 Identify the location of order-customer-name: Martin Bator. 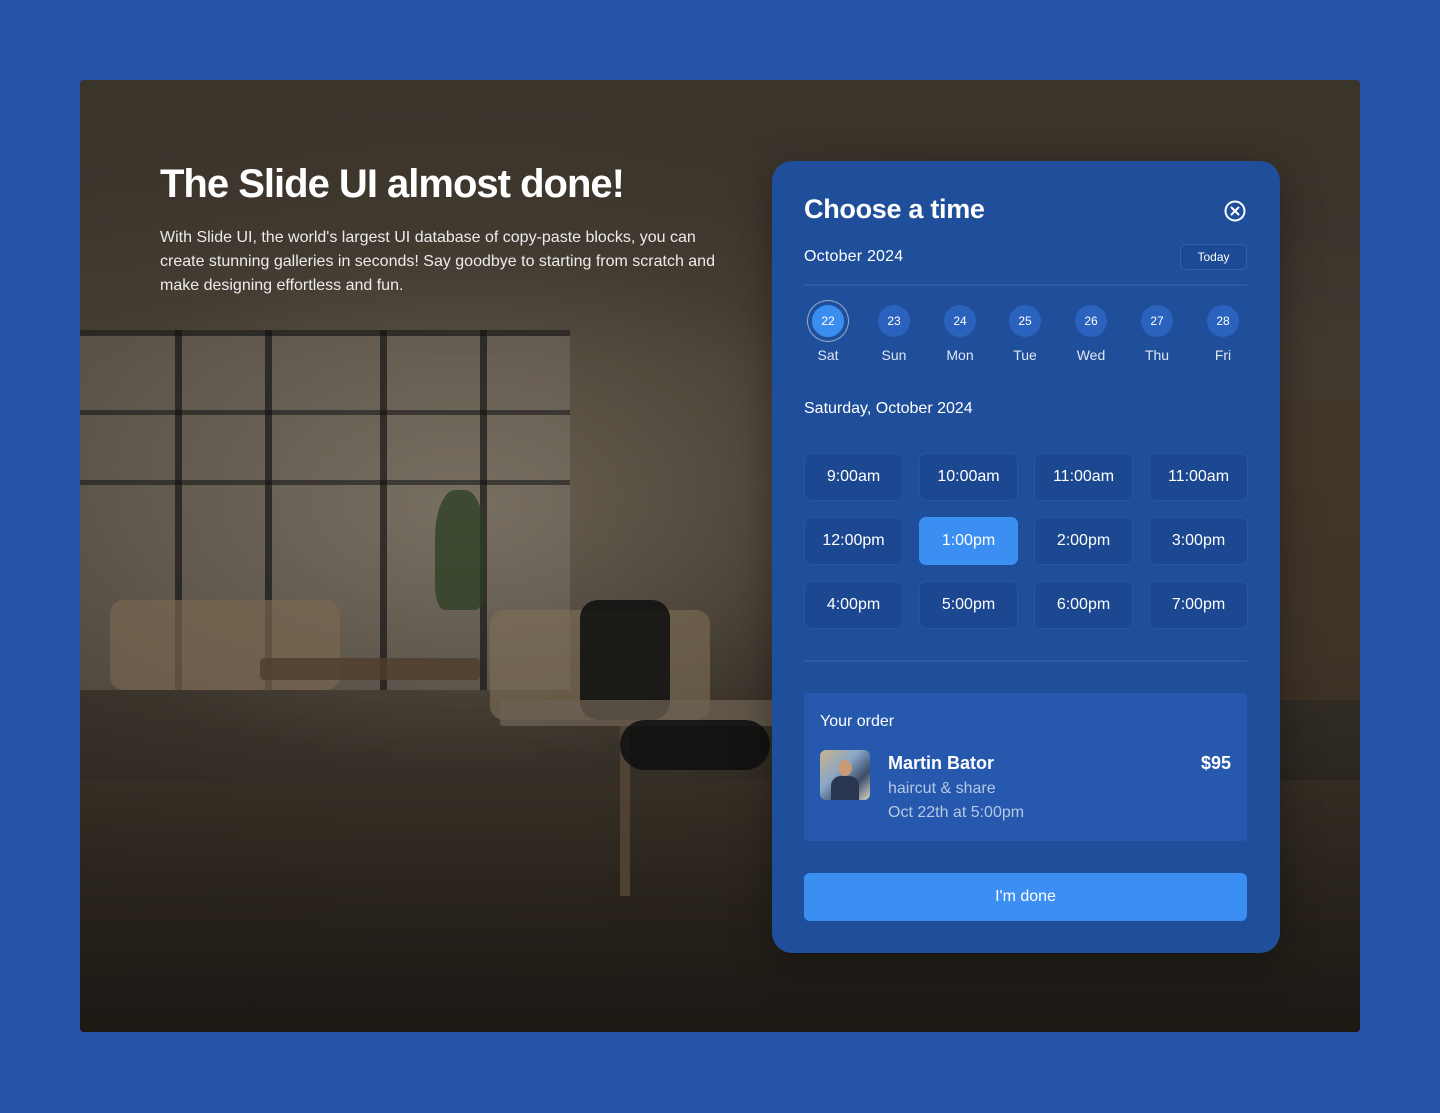
(941, 763).